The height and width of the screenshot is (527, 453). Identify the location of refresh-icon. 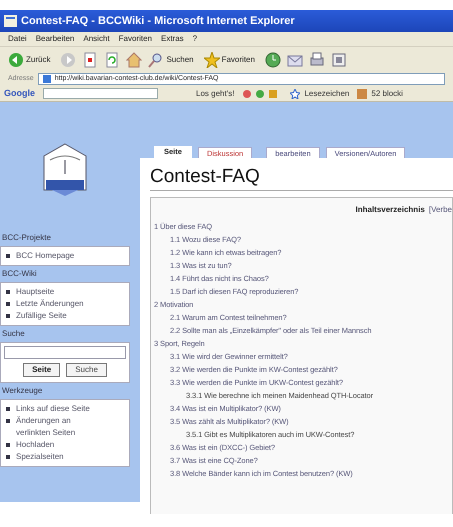
(112, 60).